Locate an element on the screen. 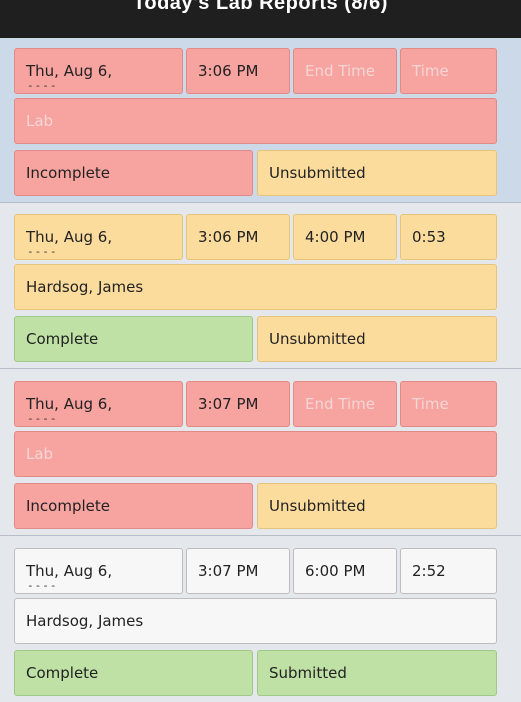 The width and height of the screenshot is (521, 702). end-time-field: 6:00 PM is located at coordinates (345, 571).